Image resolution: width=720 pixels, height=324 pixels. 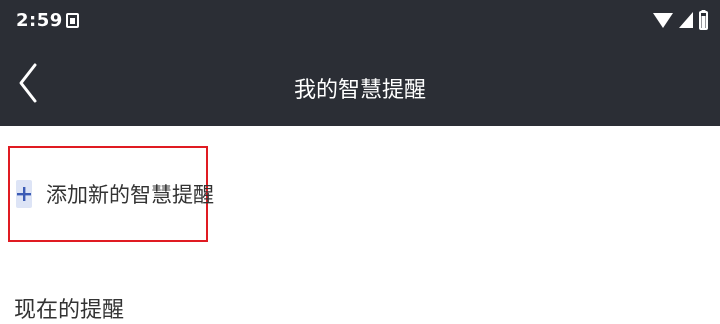 I want to click on wifi-icon, so click(x=663, y=22).